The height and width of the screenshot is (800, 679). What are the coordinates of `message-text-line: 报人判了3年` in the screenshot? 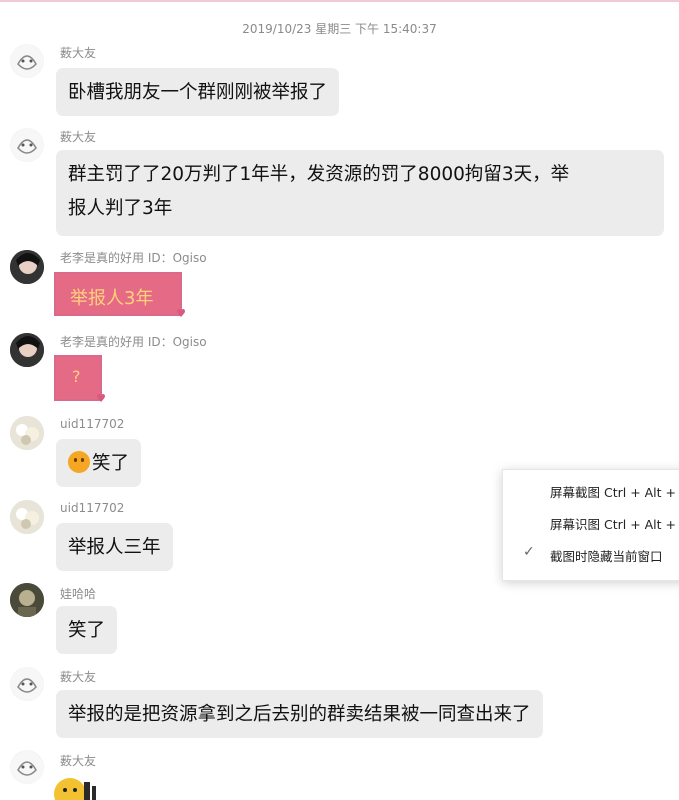 It's located at (120, 208).